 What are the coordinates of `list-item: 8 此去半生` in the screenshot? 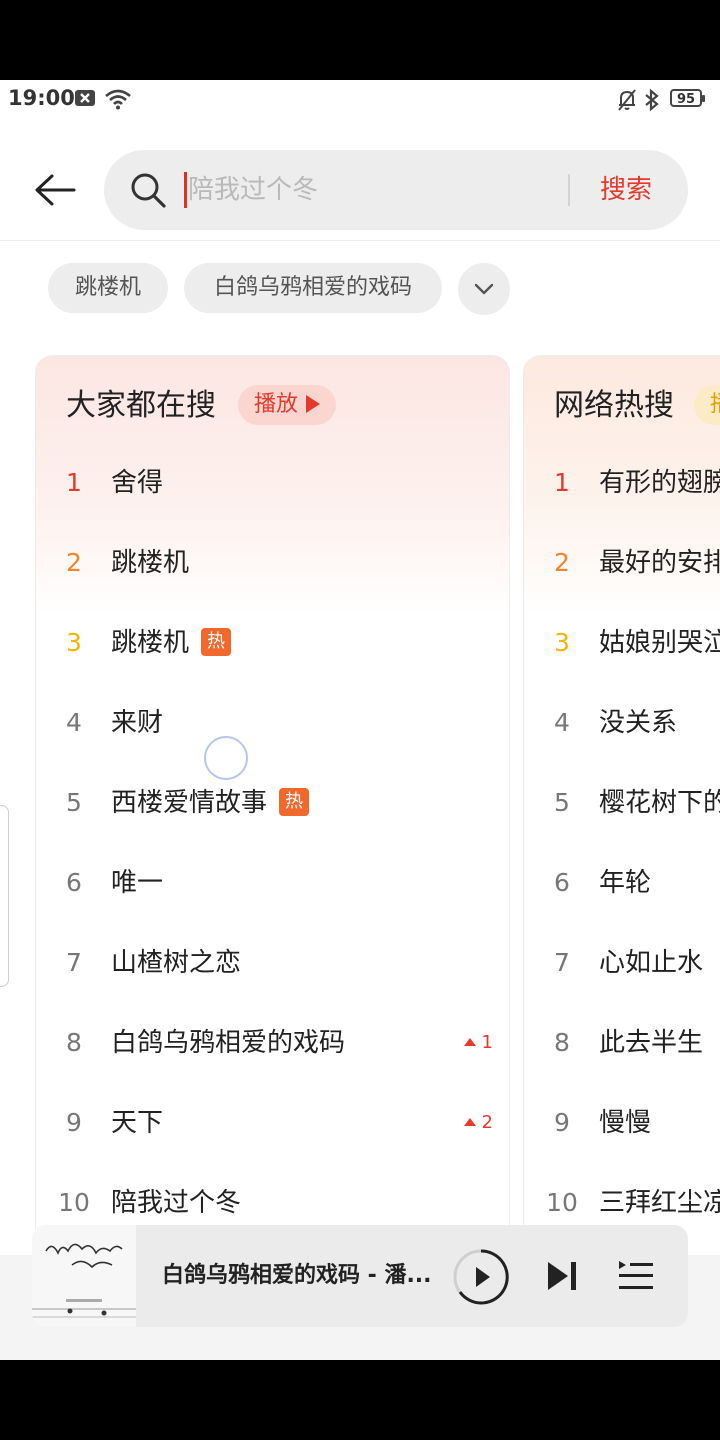 It's located at (622, 1043).